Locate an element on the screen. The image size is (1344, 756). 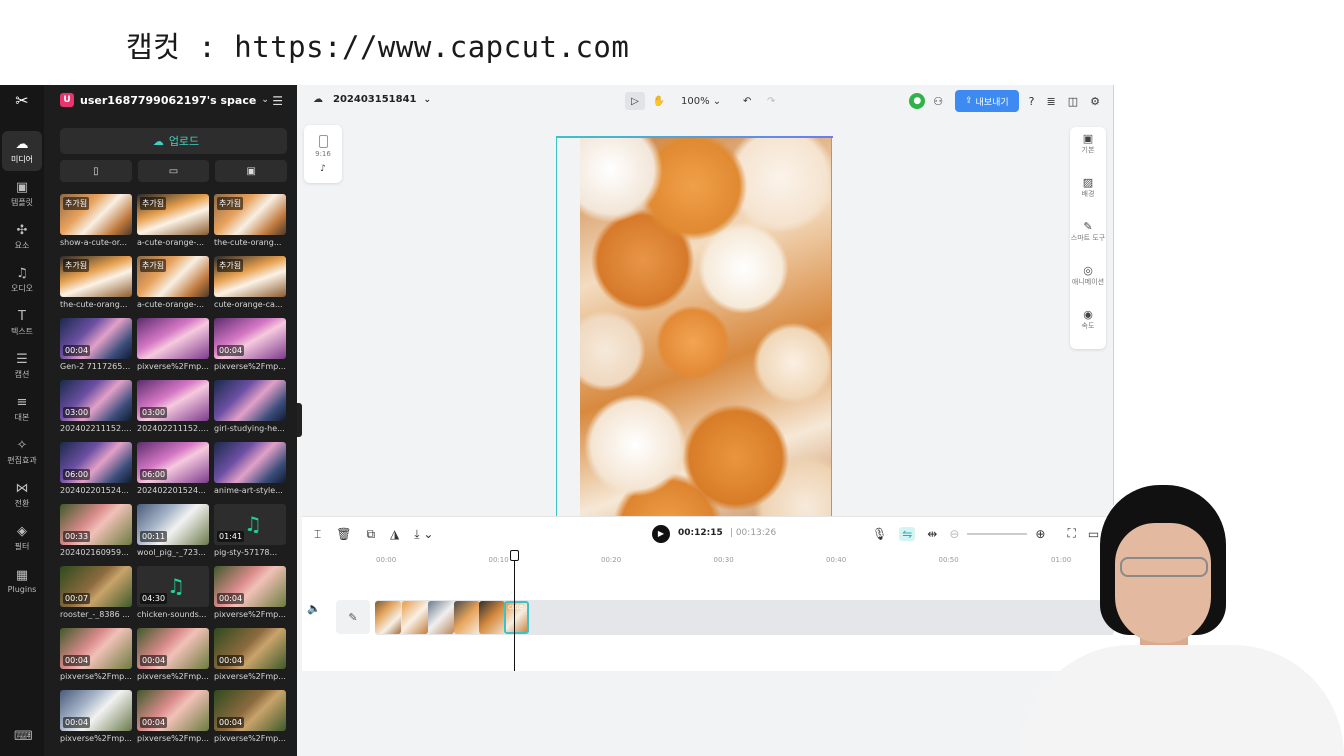
rail-item-2: ✣ 요소 is located at coordinates (22, 237).